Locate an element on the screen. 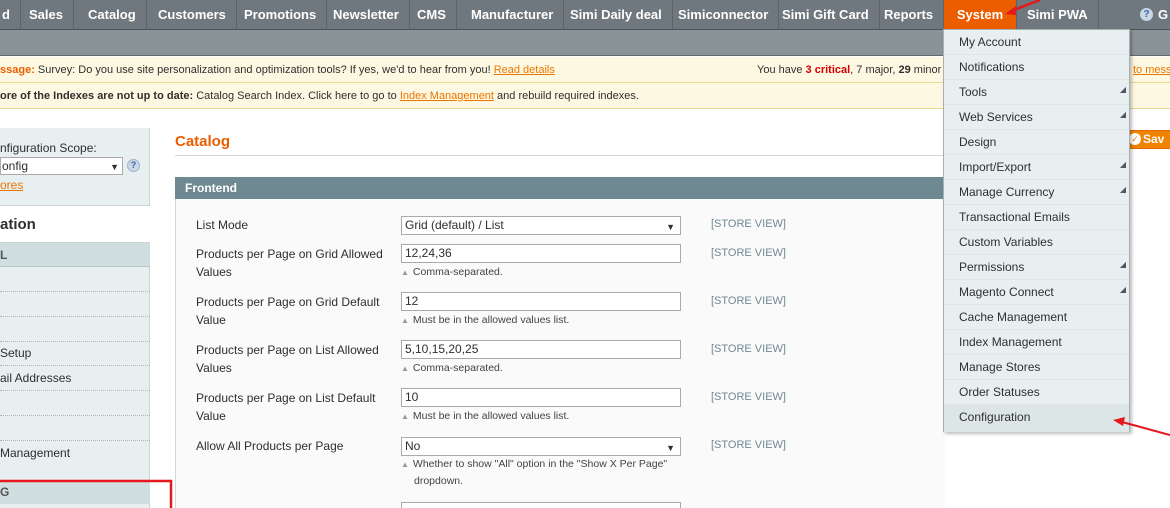 This screenshot has height=508, width=1170. nav-item-newsletter: Newsletter is located at coordinates (366, 15).